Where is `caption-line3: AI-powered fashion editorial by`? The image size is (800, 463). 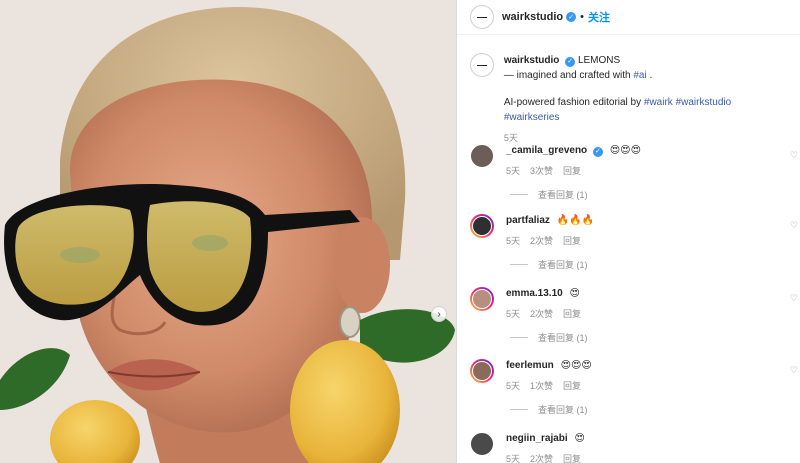 caption-line3: AI-powered fashion editorial by is located at coordinates (573, 102).